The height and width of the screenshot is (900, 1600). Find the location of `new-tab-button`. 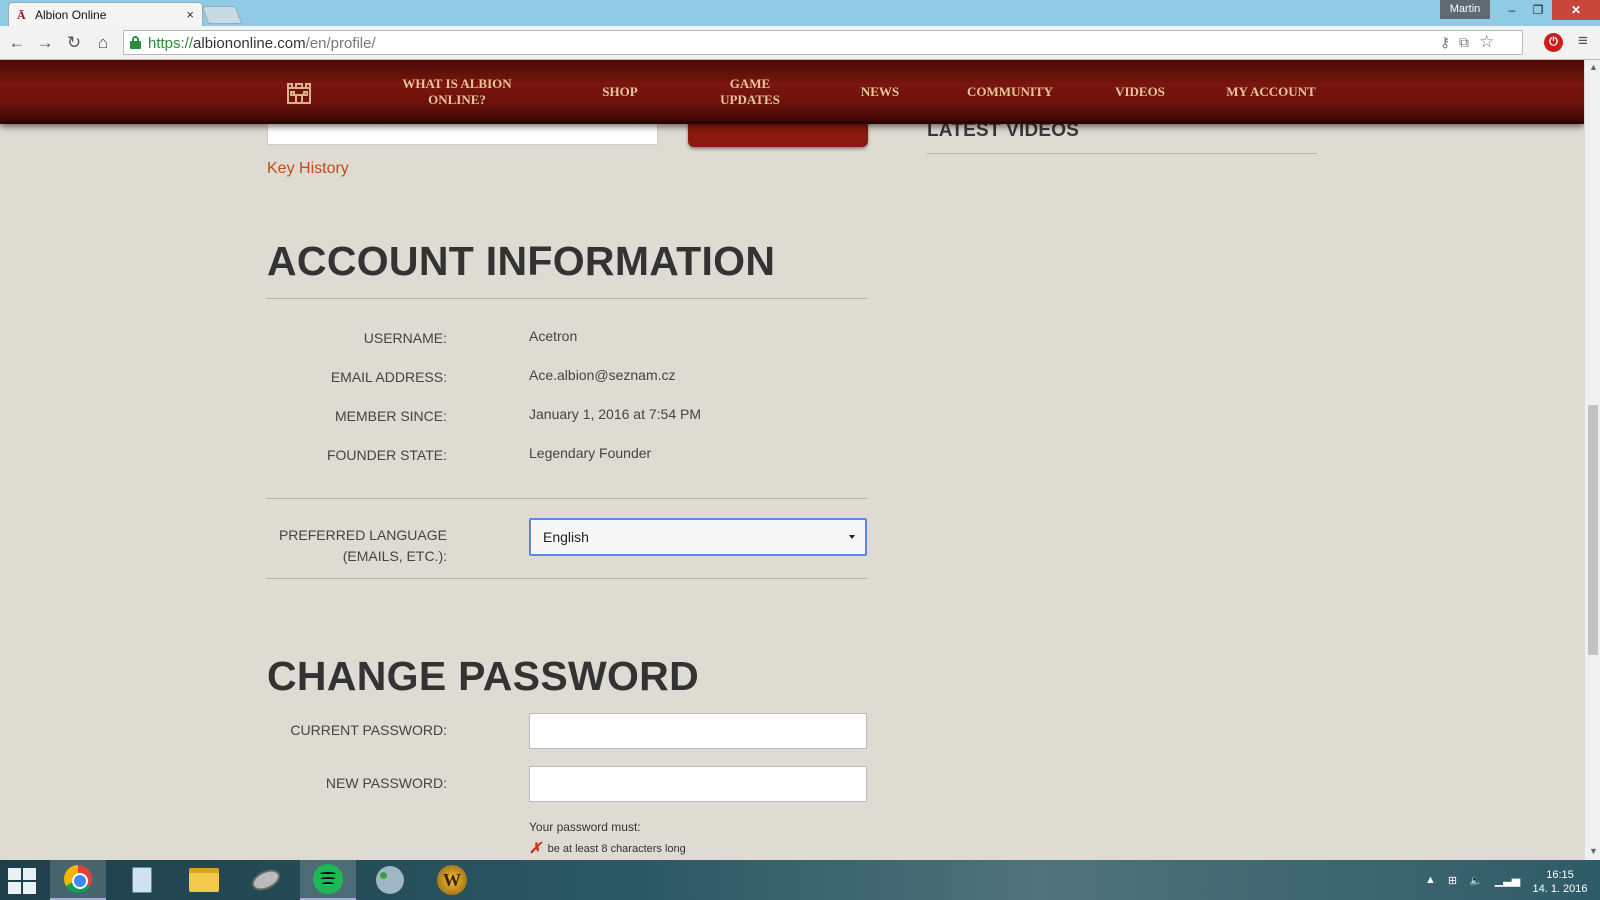

new-tab-button is located at coordinates (222, 15).